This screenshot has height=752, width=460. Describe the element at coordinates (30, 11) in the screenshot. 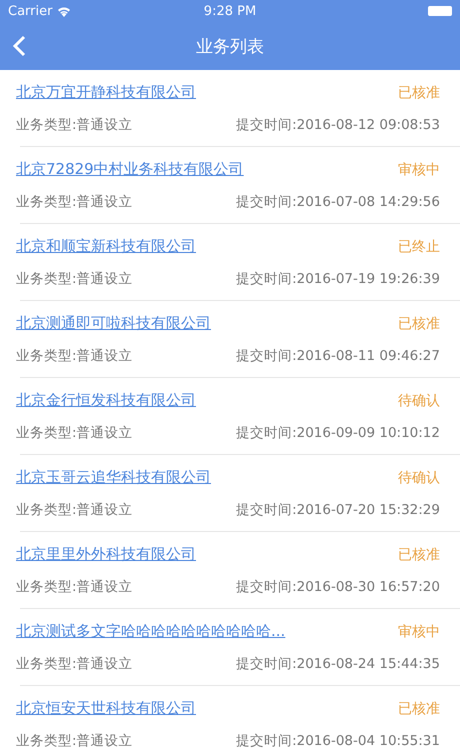

I see `carrier-label: Carrier` at that location.